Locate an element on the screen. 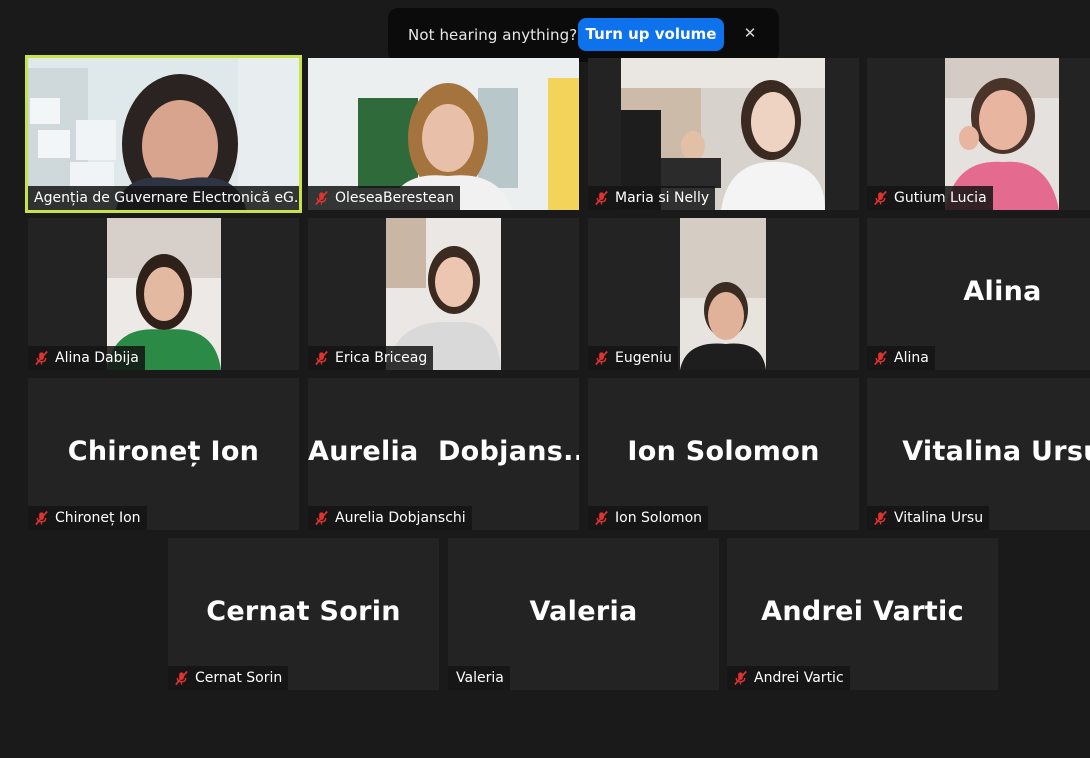 This screenshot has height=758, width=1090. participant-tile: Andrei Vartic Andrei Vartic is located at coordinates (862, 614).